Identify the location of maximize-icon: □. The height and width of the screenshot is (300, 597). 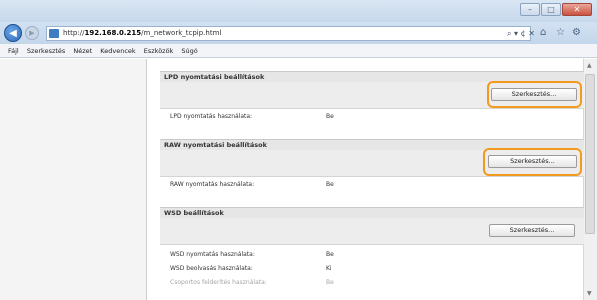
(551, 9).